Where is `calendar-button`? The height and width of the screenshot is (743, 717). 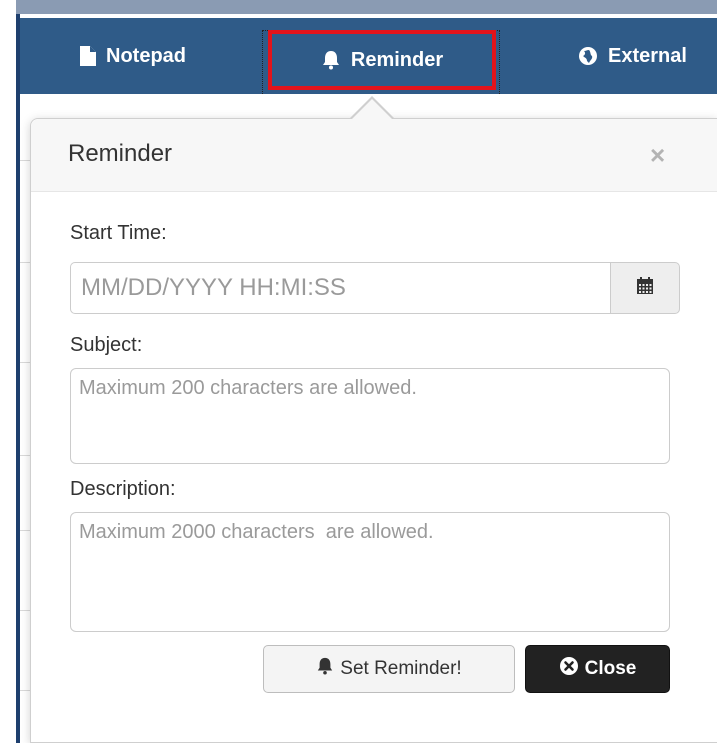 calendar-button is located at coordinates (645, 288).